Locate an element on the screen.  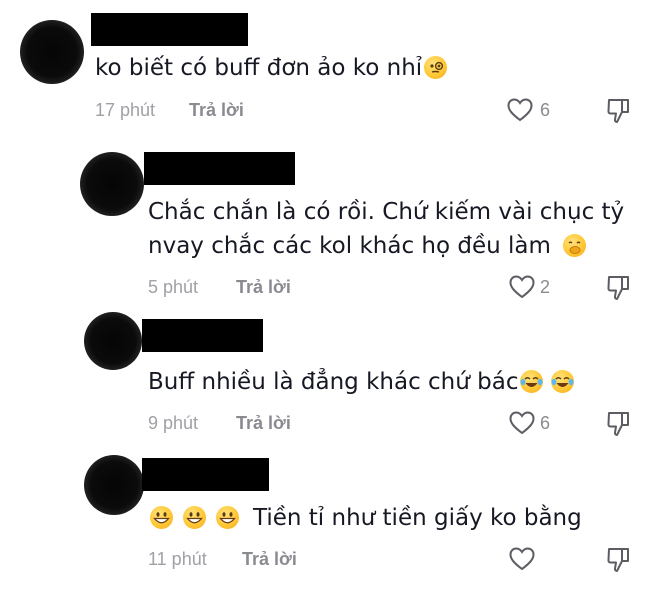
comment-time: 17 phút is located at coordinates (125, 110).